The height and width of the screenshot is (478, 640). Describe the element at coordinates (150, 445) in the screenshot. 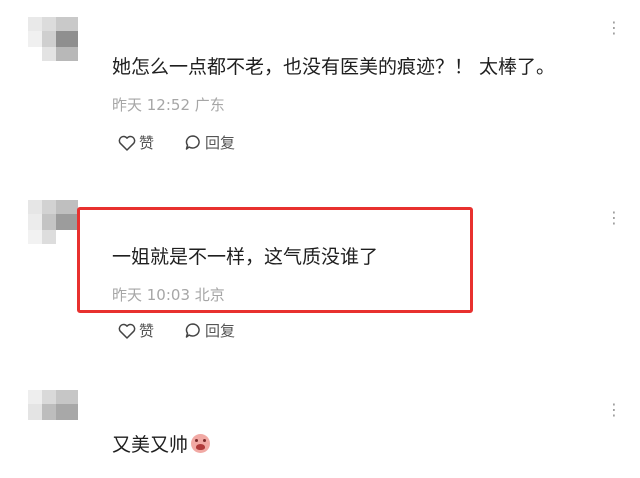

I see `comment-text-content: 又美又帅` at that location.